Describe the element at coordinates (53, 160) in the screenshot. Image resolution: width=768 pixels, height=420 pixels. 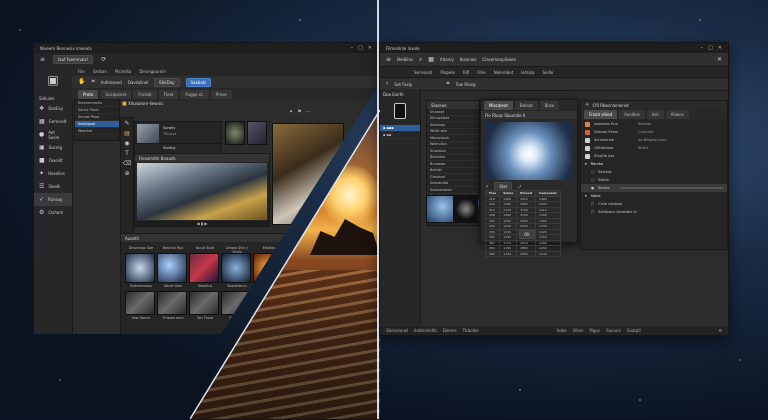
I see `sidebar-item: ■ Faxelilt` at that location.